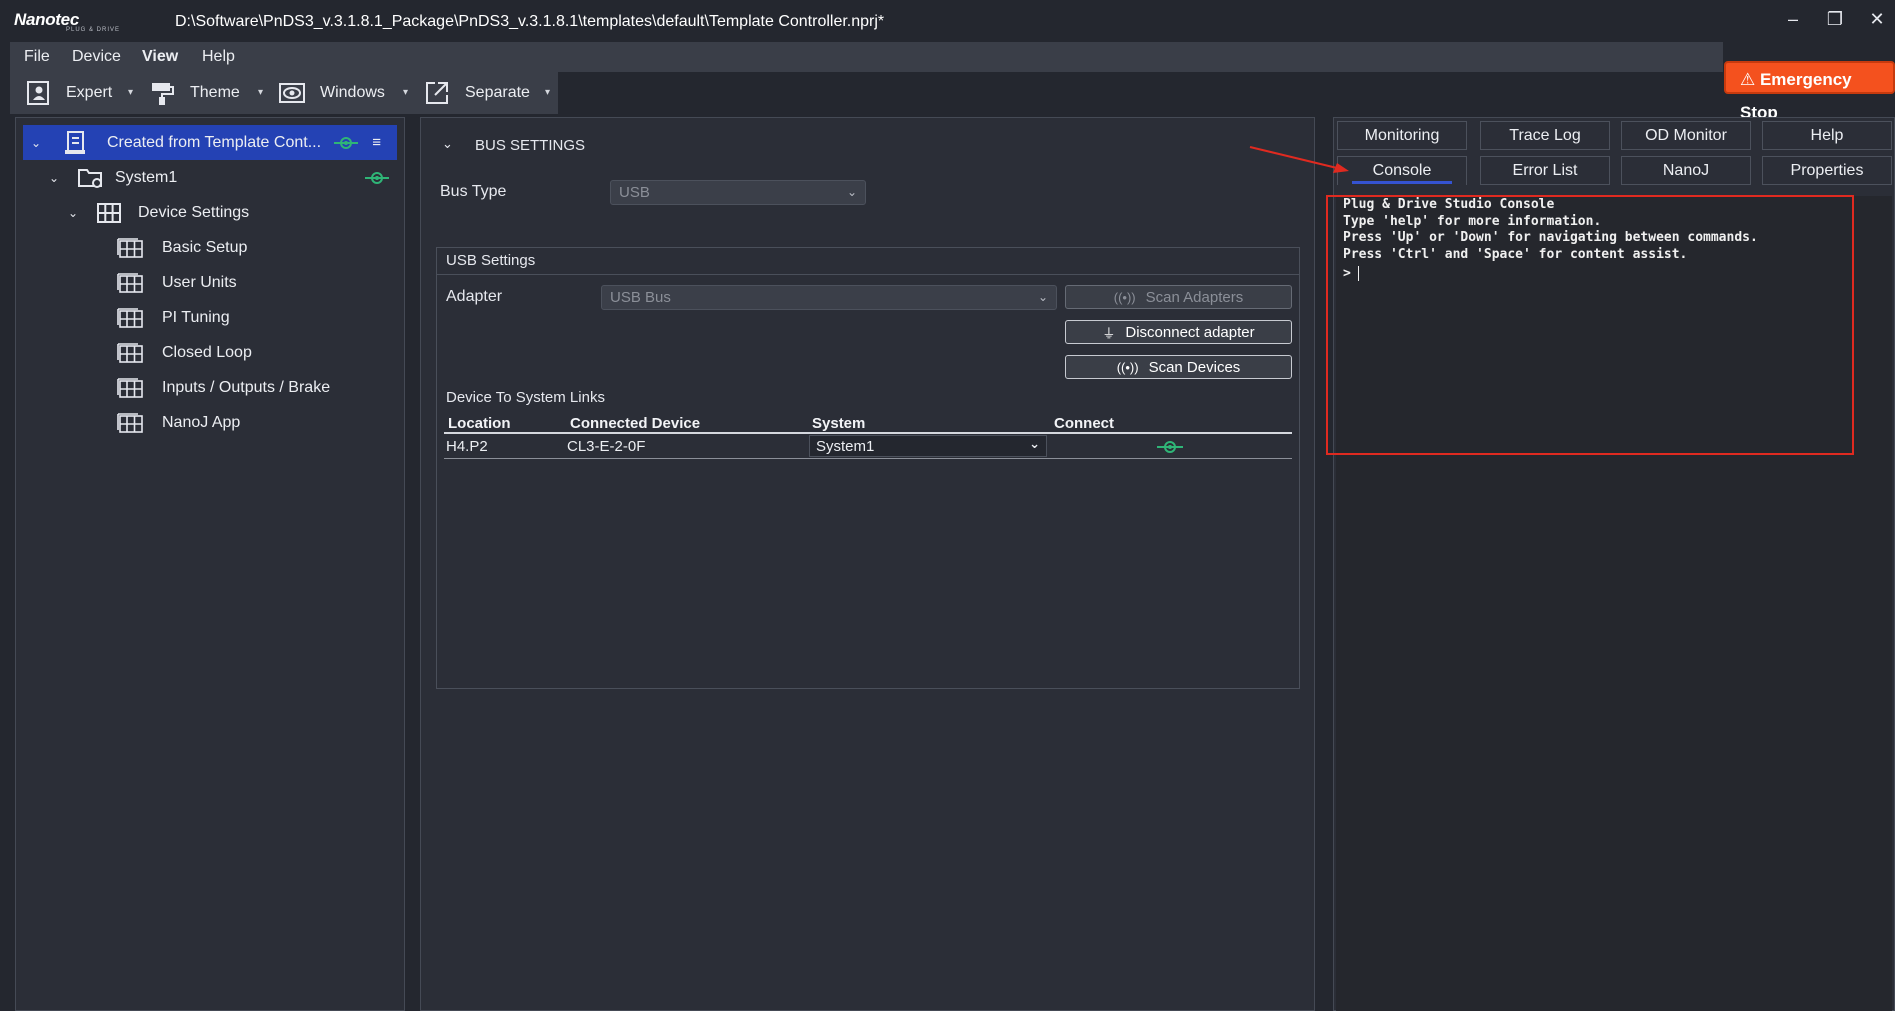  Describe the element at coordinates (376, 142) in the screenshot. I see `hamburger-icon: ≡` at that location.